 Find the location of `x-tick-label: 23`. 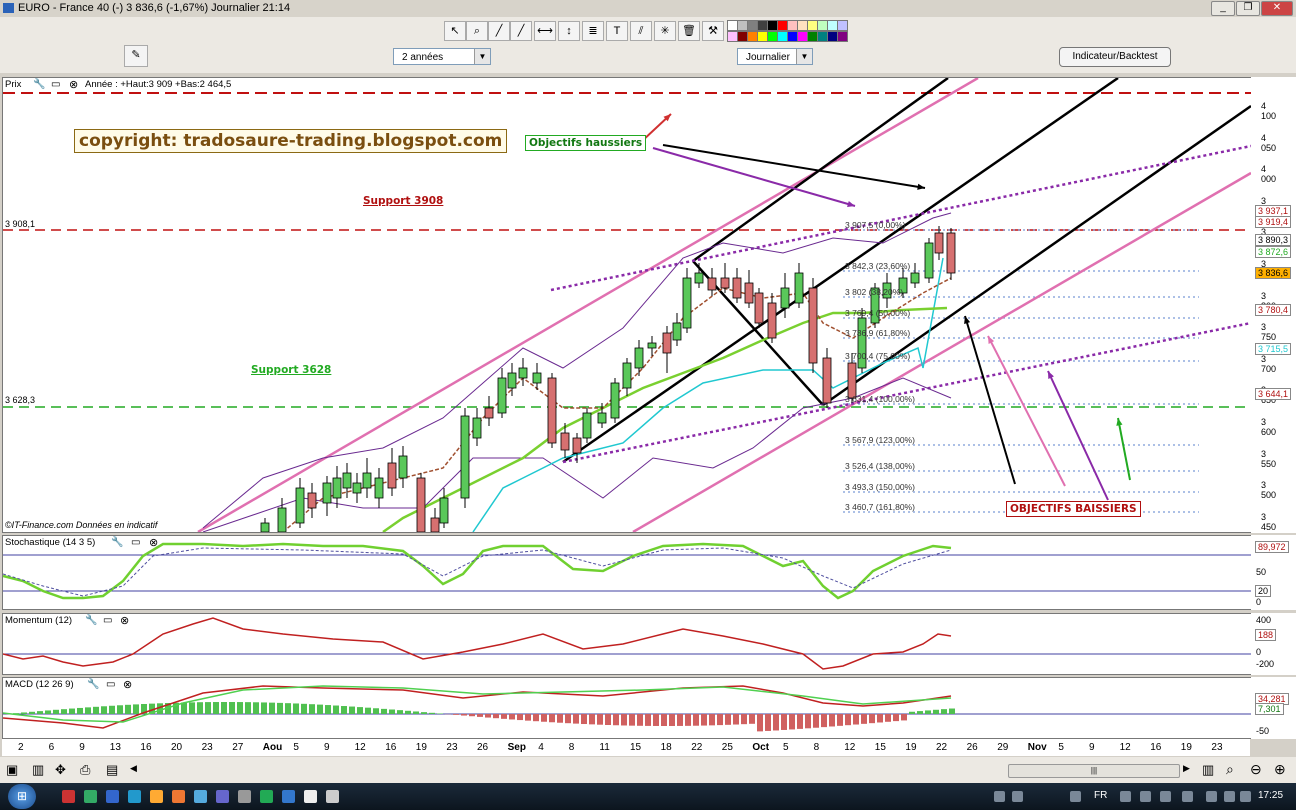

x-tick-label: 23 is located at coordinates (452, 747).